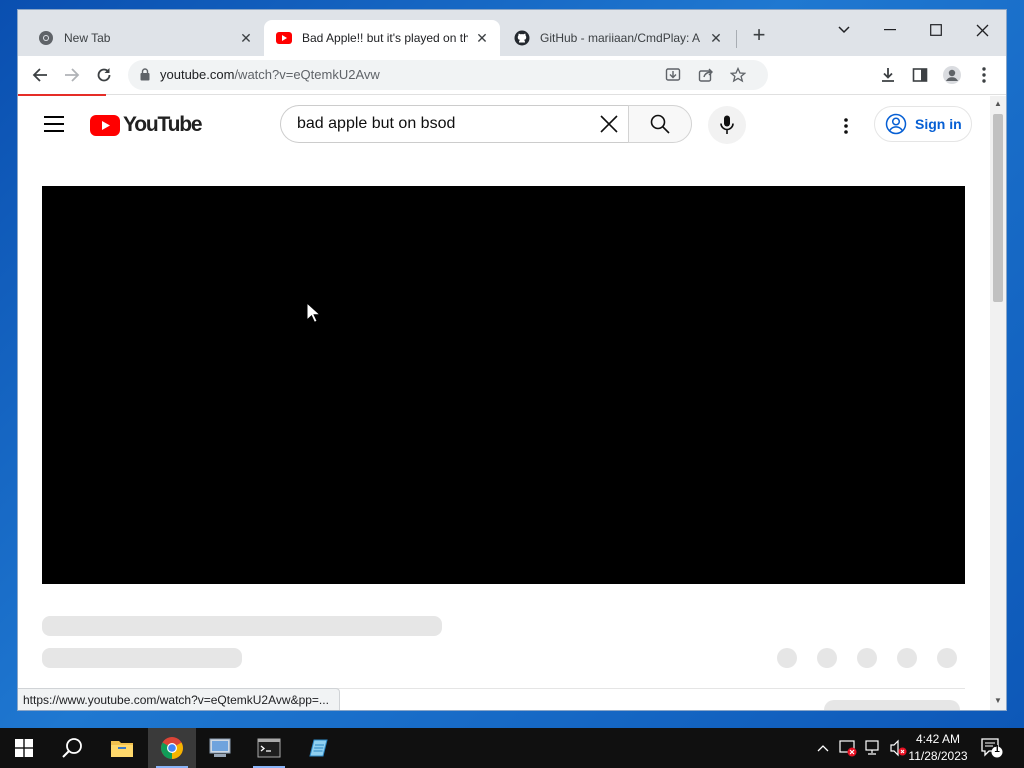 This screenshot has height=768, width=1024. Describe the element at coordinates (938, 124) in the screenshot. I see `sign-in-label: Sign in` at that location.